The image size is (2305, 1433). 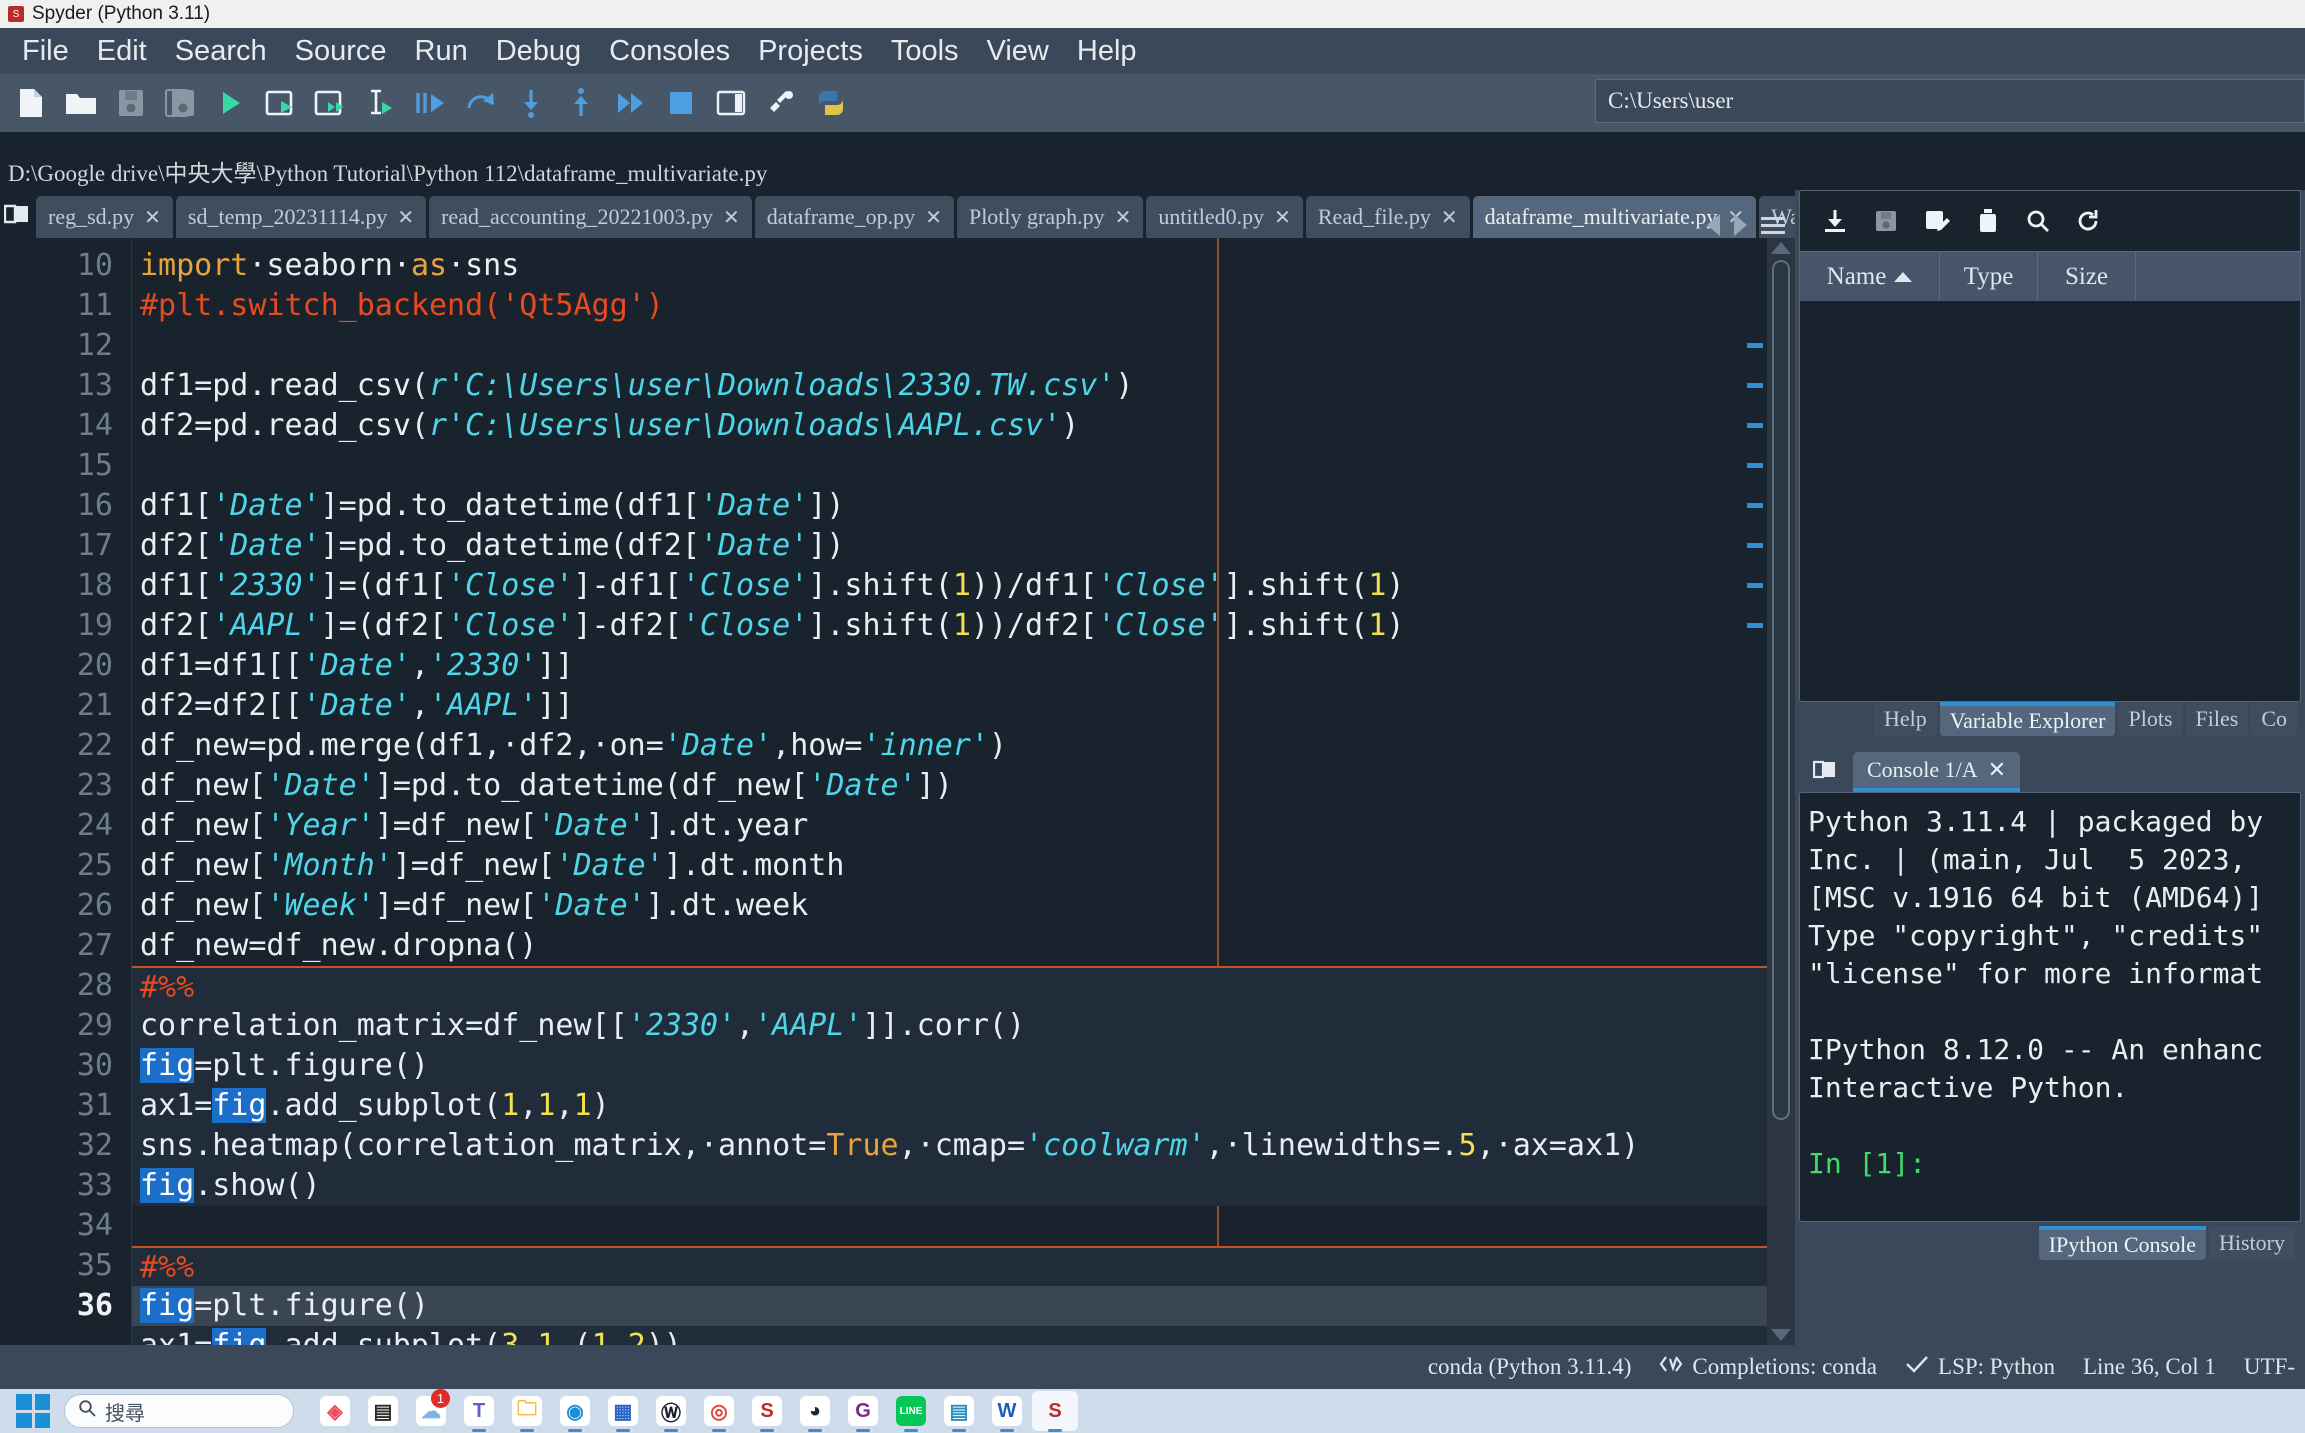 I want to click on run-file-icon, so click(x=231, y=103).